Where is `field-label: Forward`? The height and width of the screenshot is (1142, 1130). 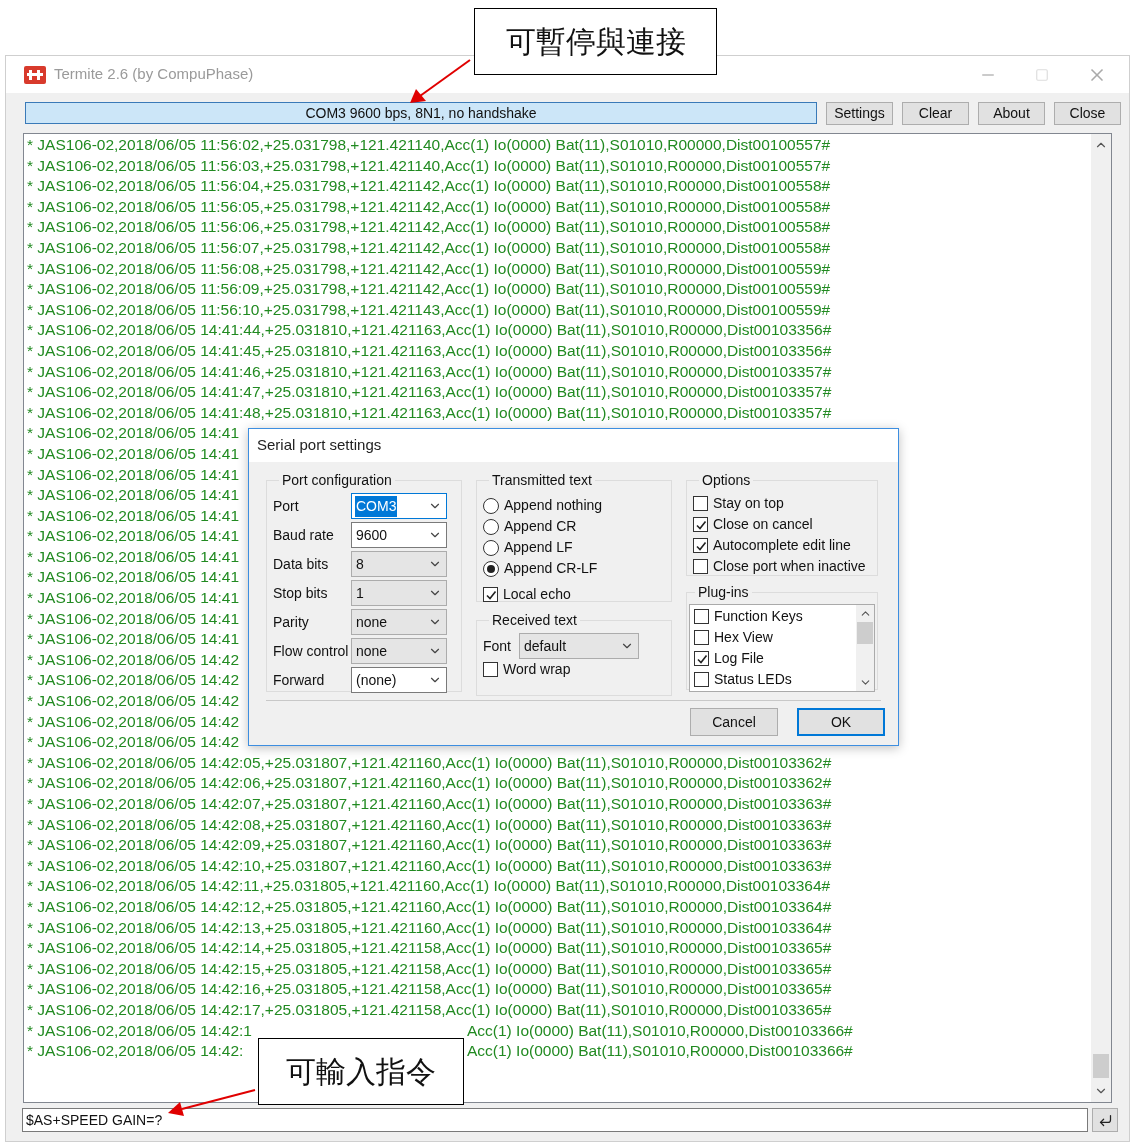
field-label: Forward is located at coordinates (299, 680).